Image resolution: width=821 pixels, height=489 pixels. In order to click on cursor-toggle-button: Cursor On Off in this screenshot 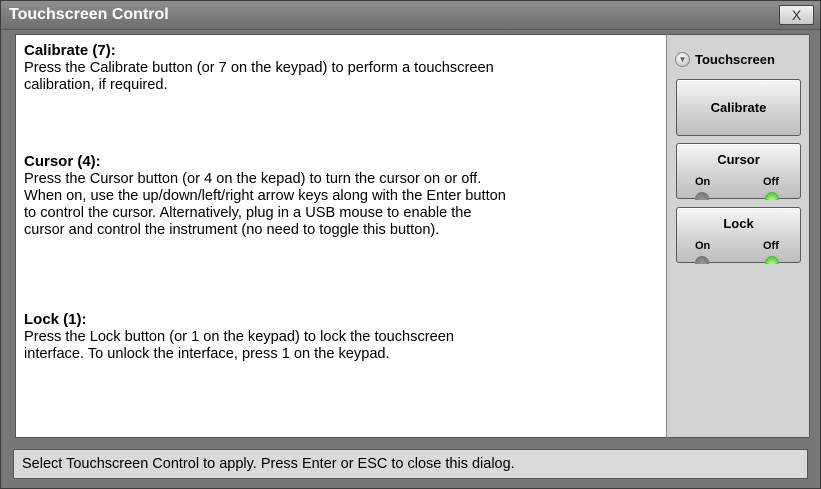, I will do `click(738, 171)`.